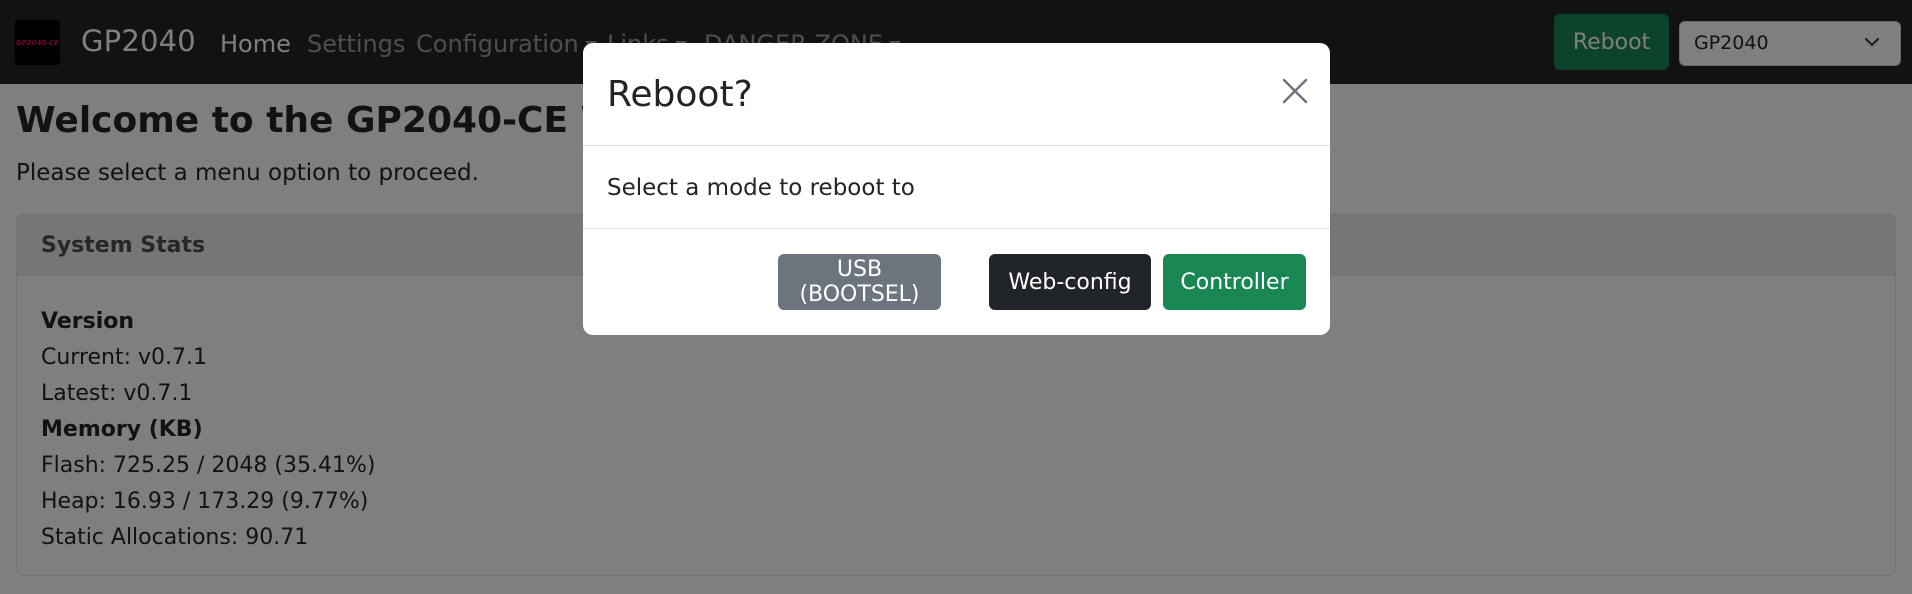  Describe the element at coordinates (956, 94) in the screenshot. I see `modal-header: Reboot?` at that location.